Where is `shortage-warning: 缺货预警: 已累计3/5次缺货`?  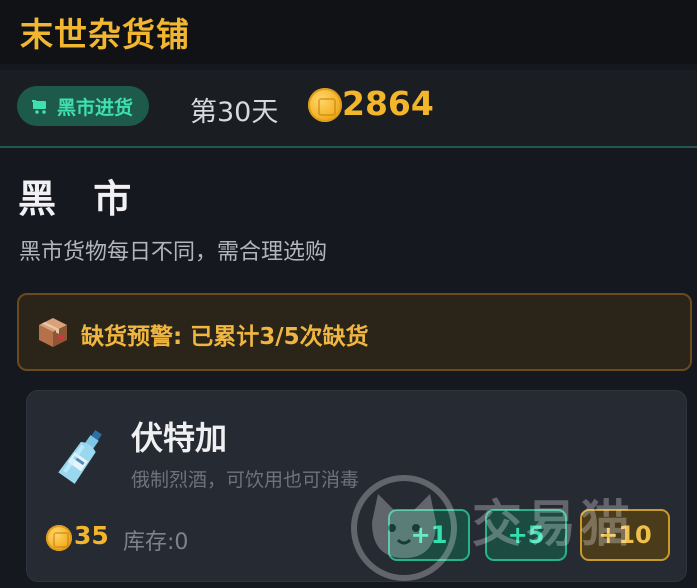
shortage-warning: 缺货预警: 已累计3/5次缺货 is located at coordinates (354, 332).